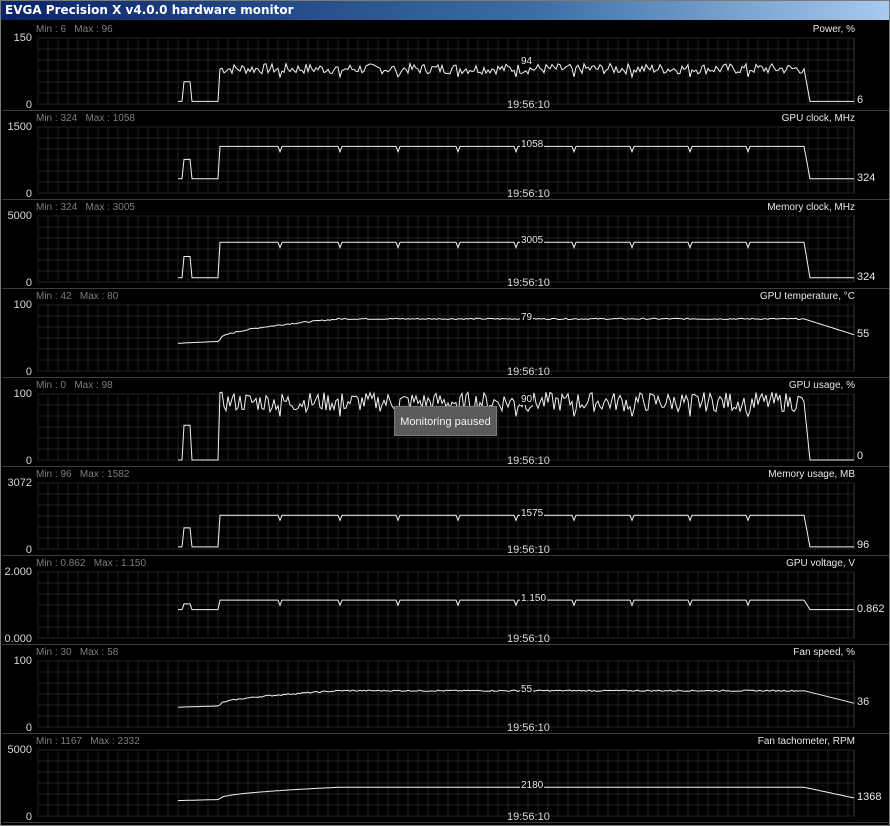  What do you see at coordinates (445, 10) in the screenshot?
I see `window-title-bar: EVGA Precision X v4.0.0 hardware monitor` at bounding box center [445, 10].